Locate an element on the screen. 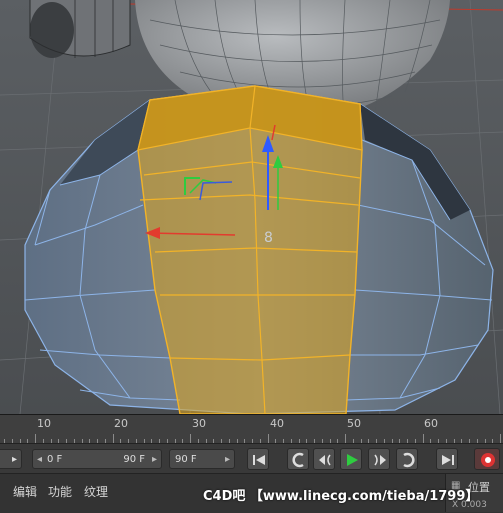 Image resolution: width=503 pixels, height=513 pixels. slider-left-arrow-icon: ◂ is located at coordinates (39, 460).